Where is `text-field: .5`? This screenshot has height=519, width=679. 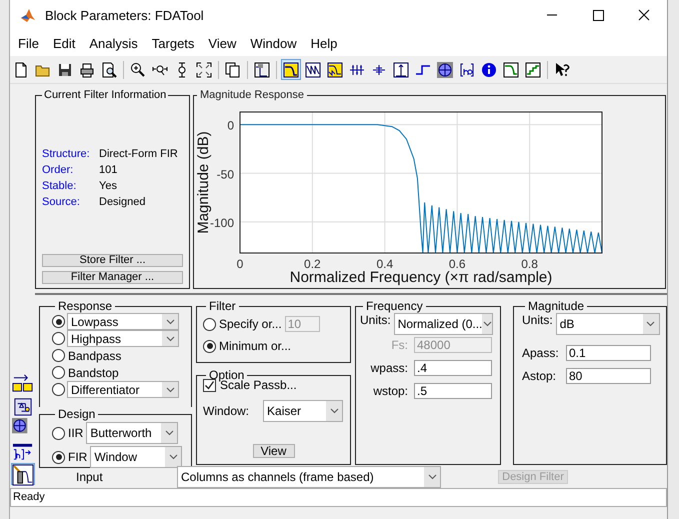
text-field: .5 is located at coordinates (453, 391).